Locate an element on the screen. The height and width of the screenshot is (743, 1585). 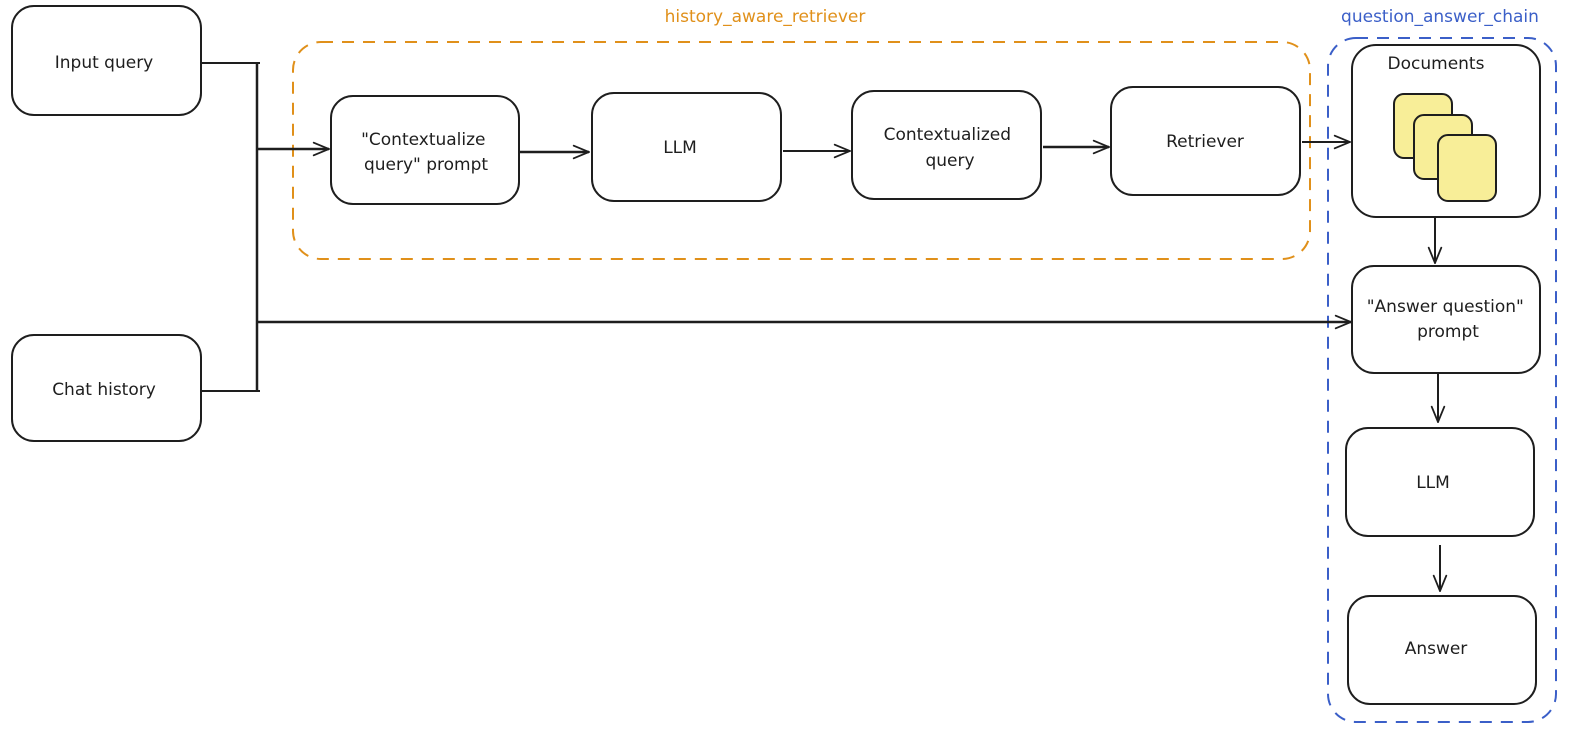
node-answer-label: Answer is located at coordinates (1436, 649).